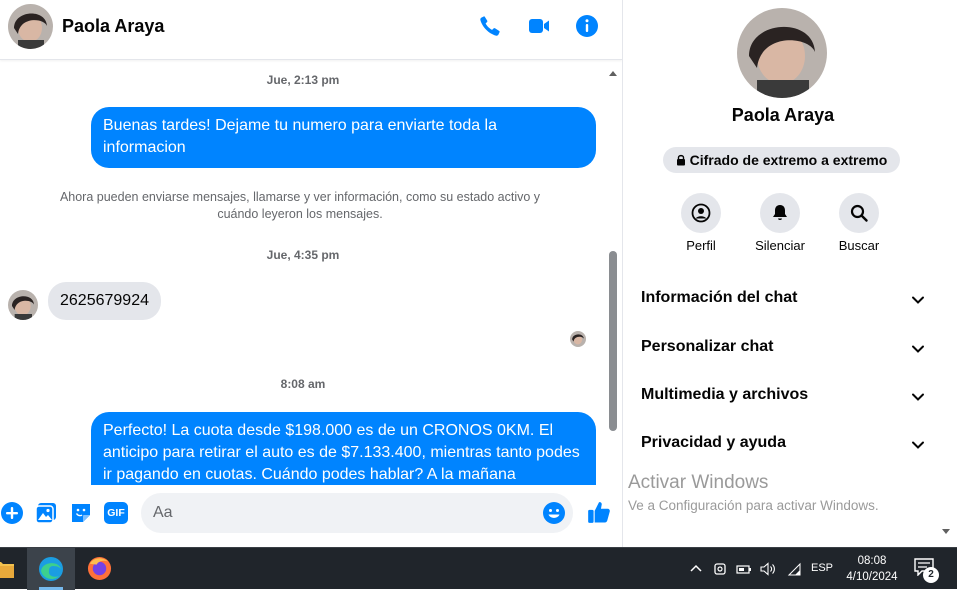  What do you see at coordinates (478, 568) in the screenshot?
I see `windows-taskbar: ESP 08:08 4/10/2024 2` at bounding box center [478, 568].